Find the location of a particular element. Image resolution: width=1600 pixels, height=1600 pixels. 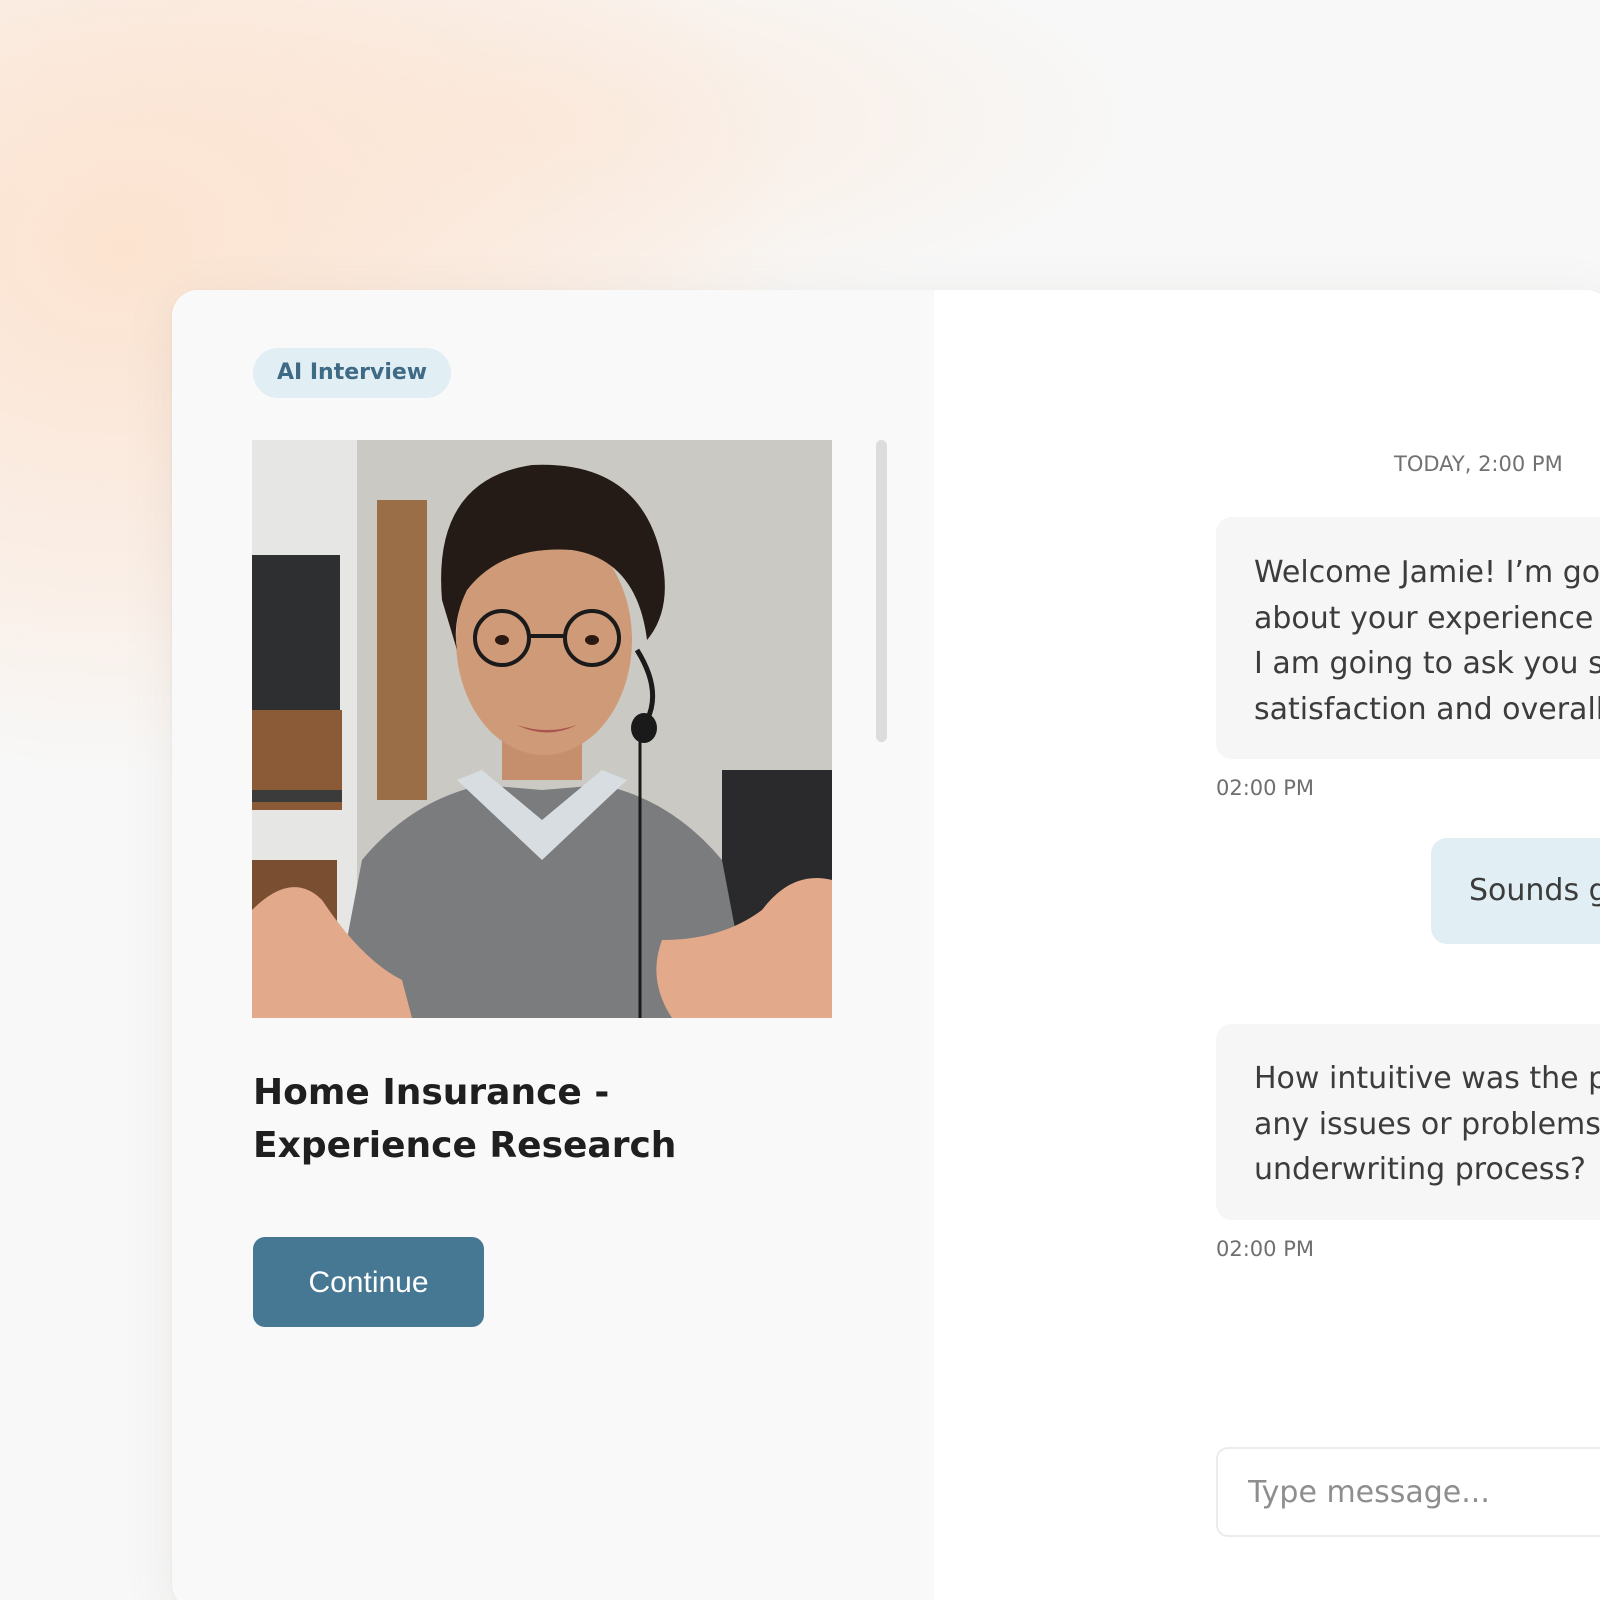

interviewer-photo is located at coordinates (542, 729).